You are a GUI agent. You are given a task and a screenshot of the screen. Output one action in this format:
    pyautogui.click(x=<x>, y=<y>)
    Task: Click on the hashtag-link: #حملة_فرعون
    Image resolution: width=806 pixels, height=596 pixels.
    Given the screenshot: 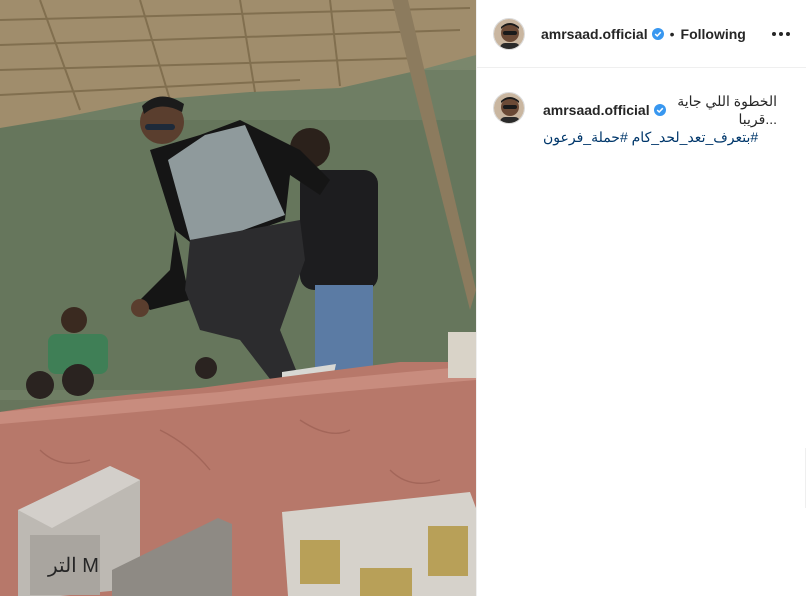 What is the action you would take?
    pyautogui.click(x=585, y=137)
    